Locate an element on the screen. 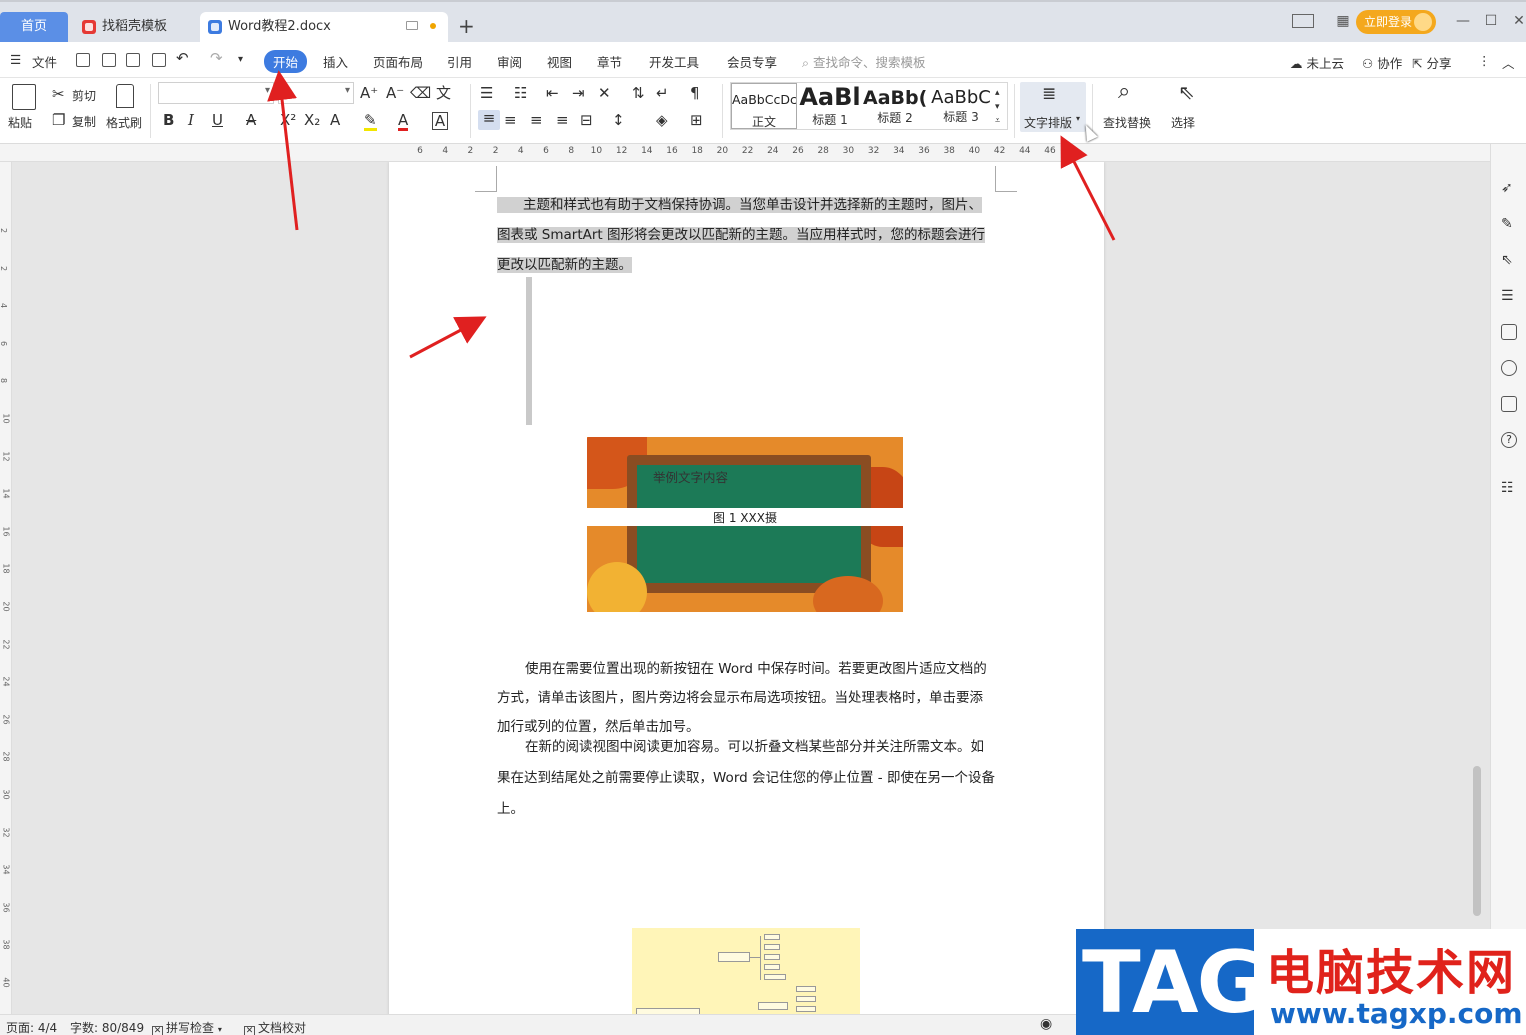 The width and height of the screenshot is (1526, 1035). copy-icon: ❐ is located at coordinates (58, 120).